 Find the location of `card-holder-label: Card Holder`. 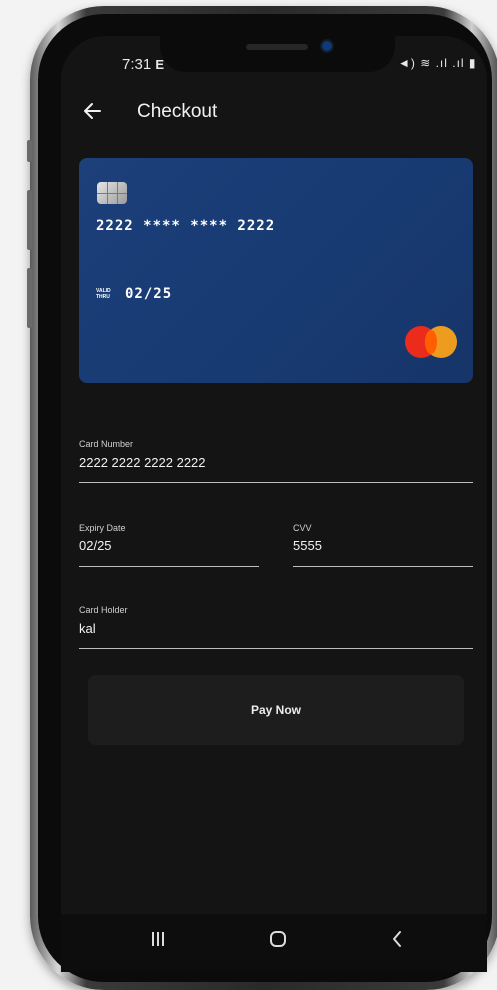

card-holder-label: Card Holder is located at coordinates (103, 610).